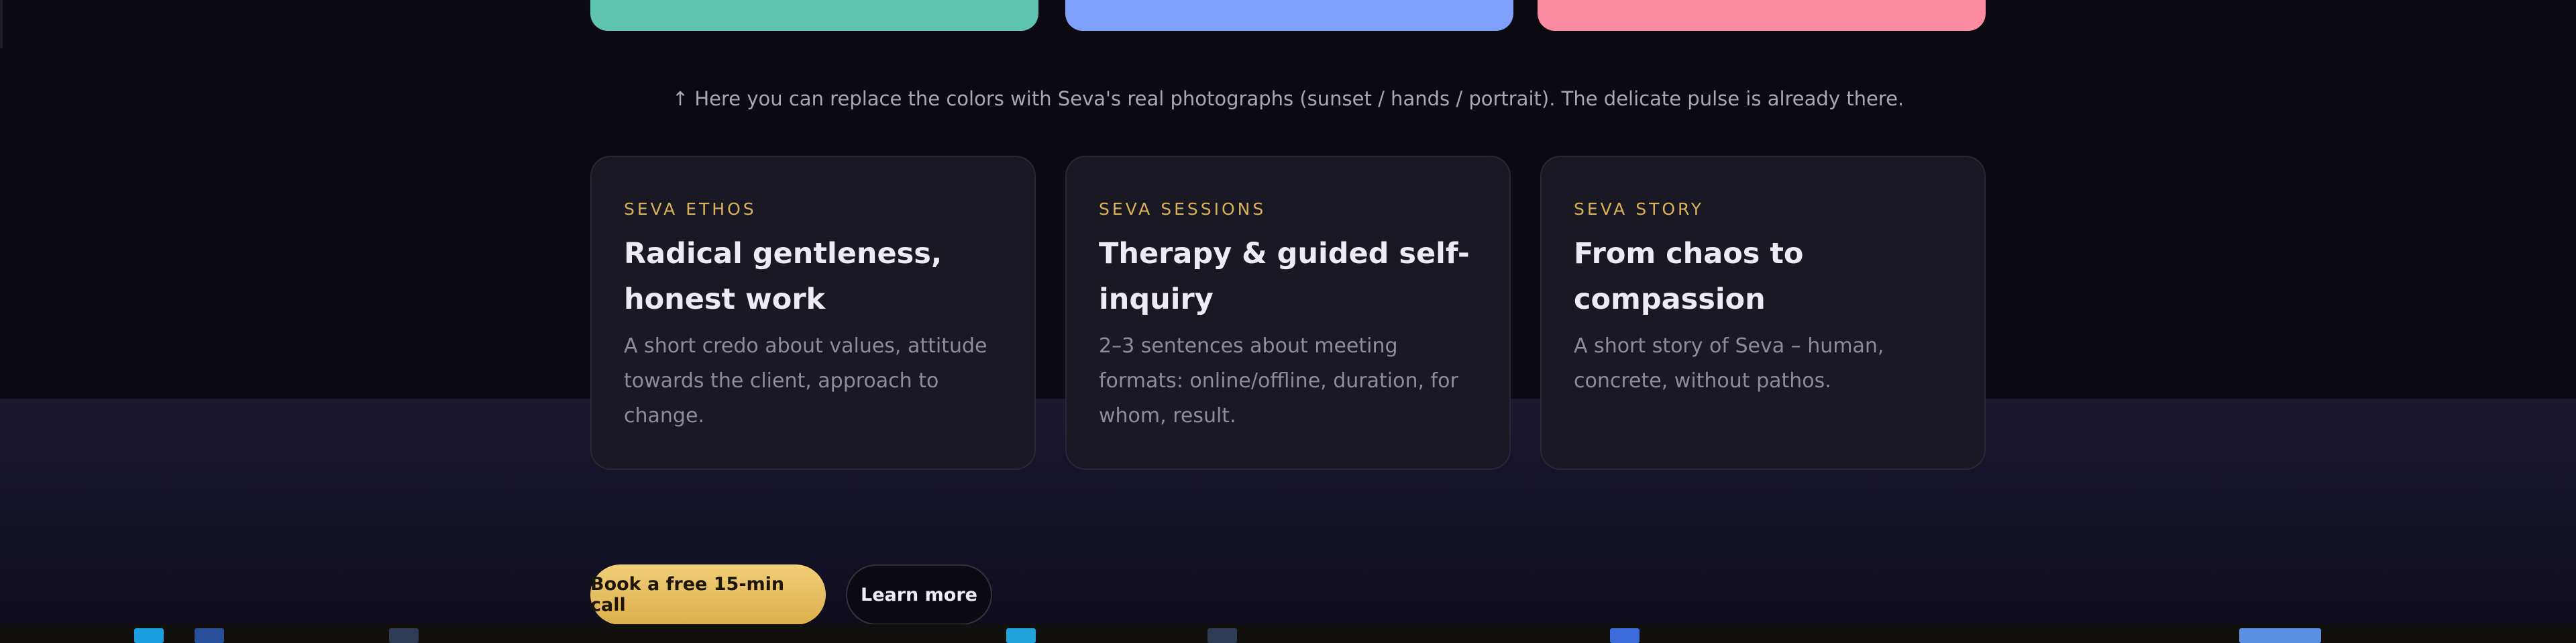 This screenshot has width=2576, height=643. What do you see at coordinates (1689, 276) in the screenshot?
I see `card-title: From chaos to compassion` at bounding box center [1689, 276].